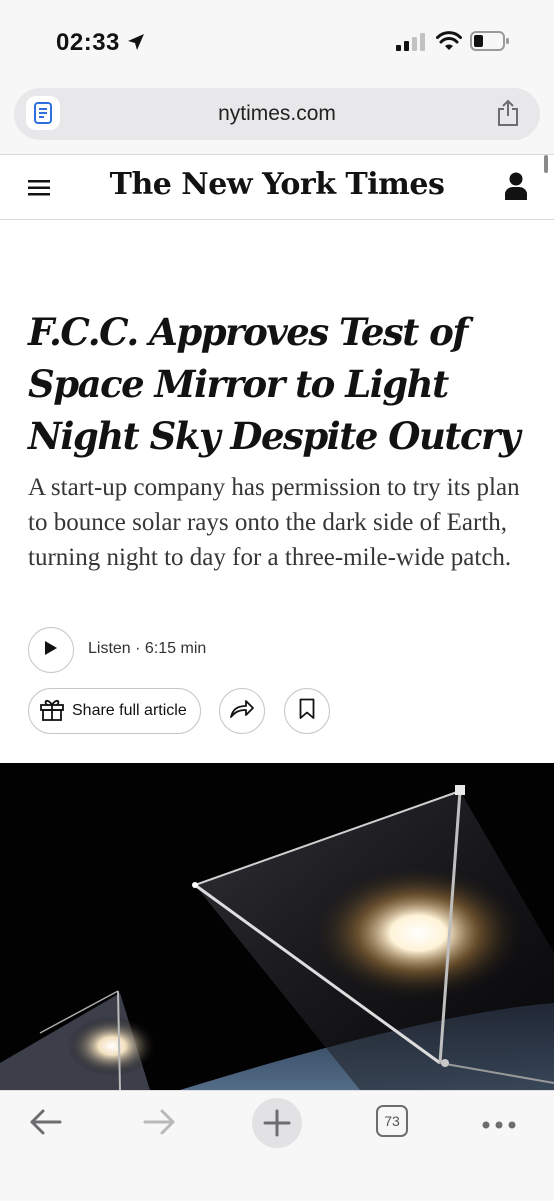 This screenshot has height=1201, width=554. I want to click on new-tab-icon, so click(277, 1125).